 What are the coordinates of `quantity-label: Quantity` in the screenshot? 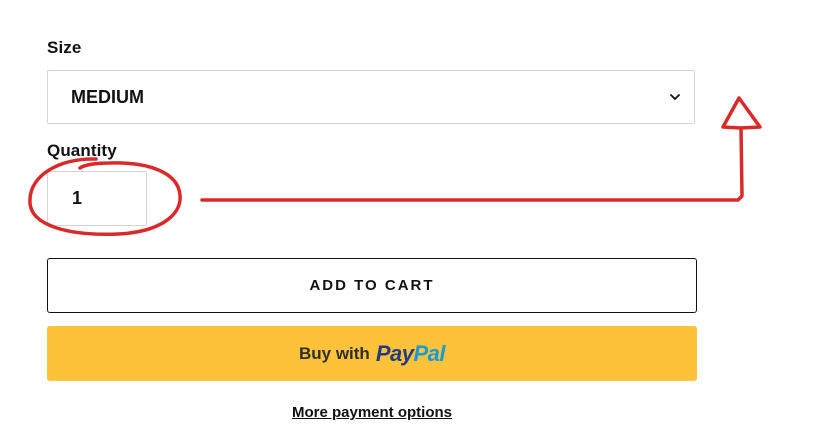 It's located at (82, 150).